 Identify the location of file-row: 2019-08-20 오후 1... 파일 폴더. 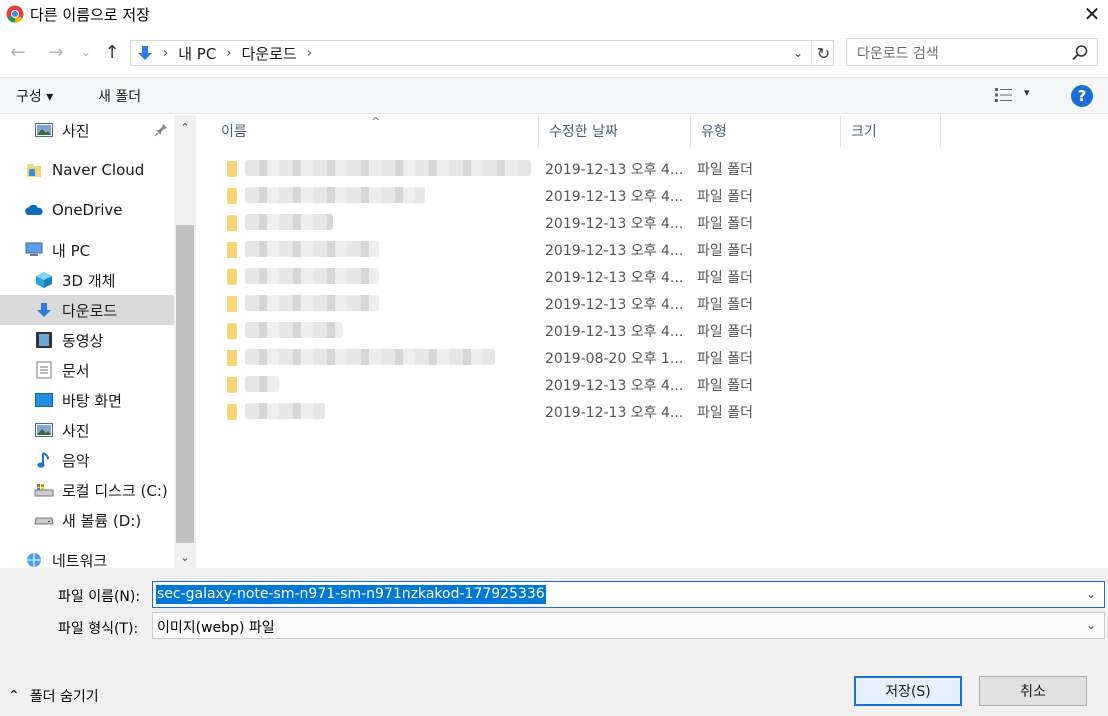
(652, 357).